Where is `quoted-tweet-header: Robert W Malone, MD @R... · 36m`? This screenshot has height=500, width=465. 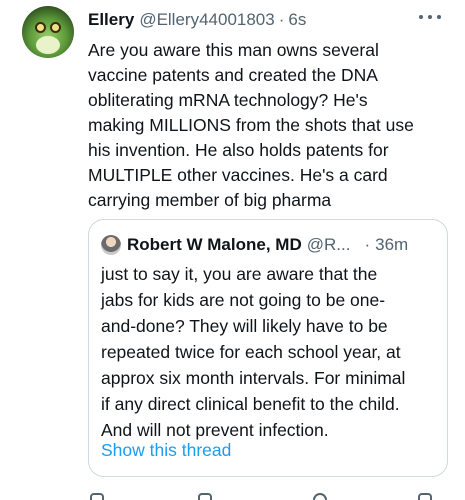
quoted-tweet-header: Robert W Malone, MD @R... · 36m is located at coordinates (254, 245).